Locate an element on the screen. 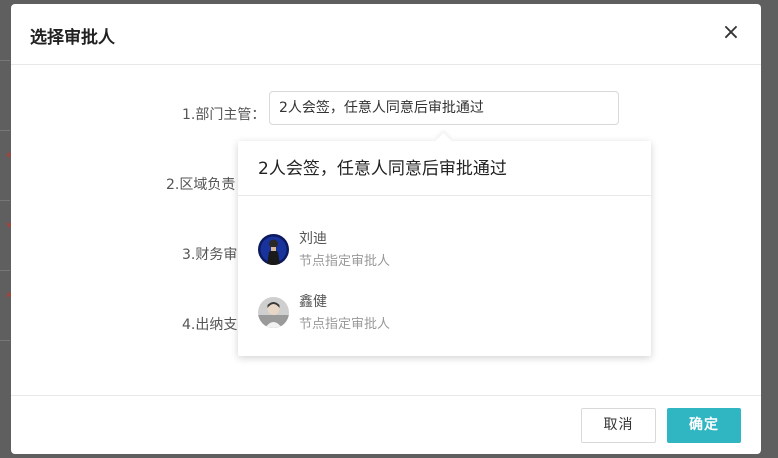  dropdown-header: 2人会签，任意人同意后审批通过 is located at coordinates (444, 168).